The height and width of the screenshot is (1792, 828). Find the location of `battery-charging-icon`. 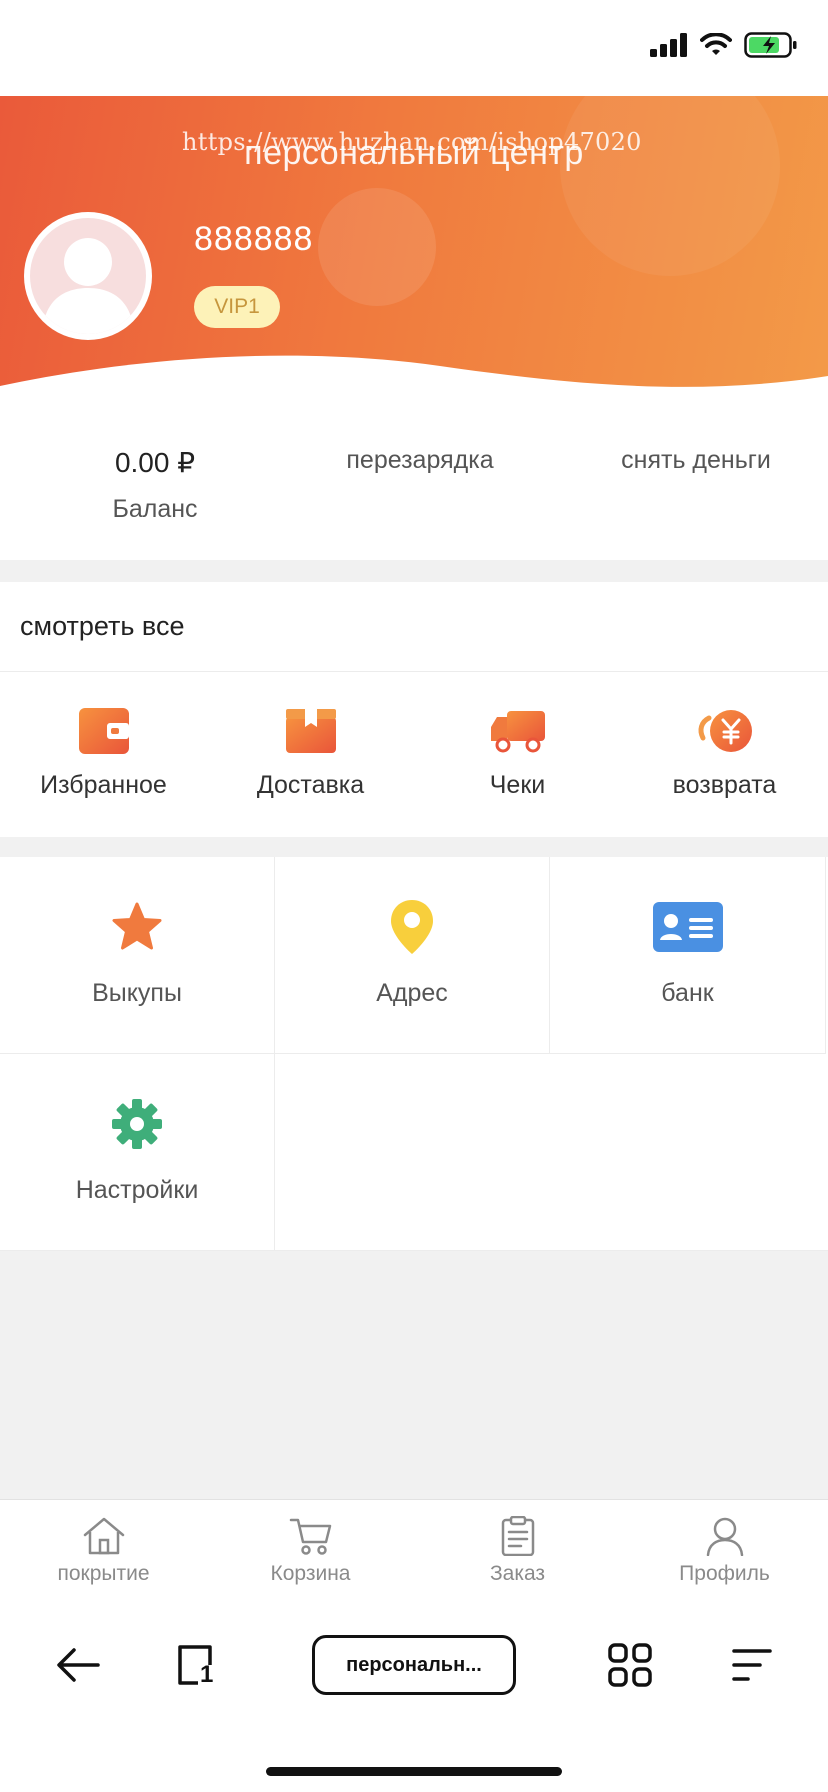

battery-charging-icon is located at coordinates (770, 45).